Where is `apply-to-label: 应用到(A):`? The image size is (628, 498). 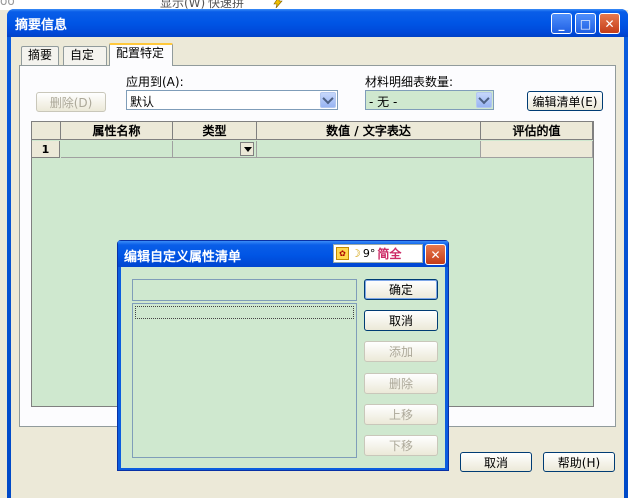 apply-to-label: 应用到(A): is located at coordinates (155, 82).